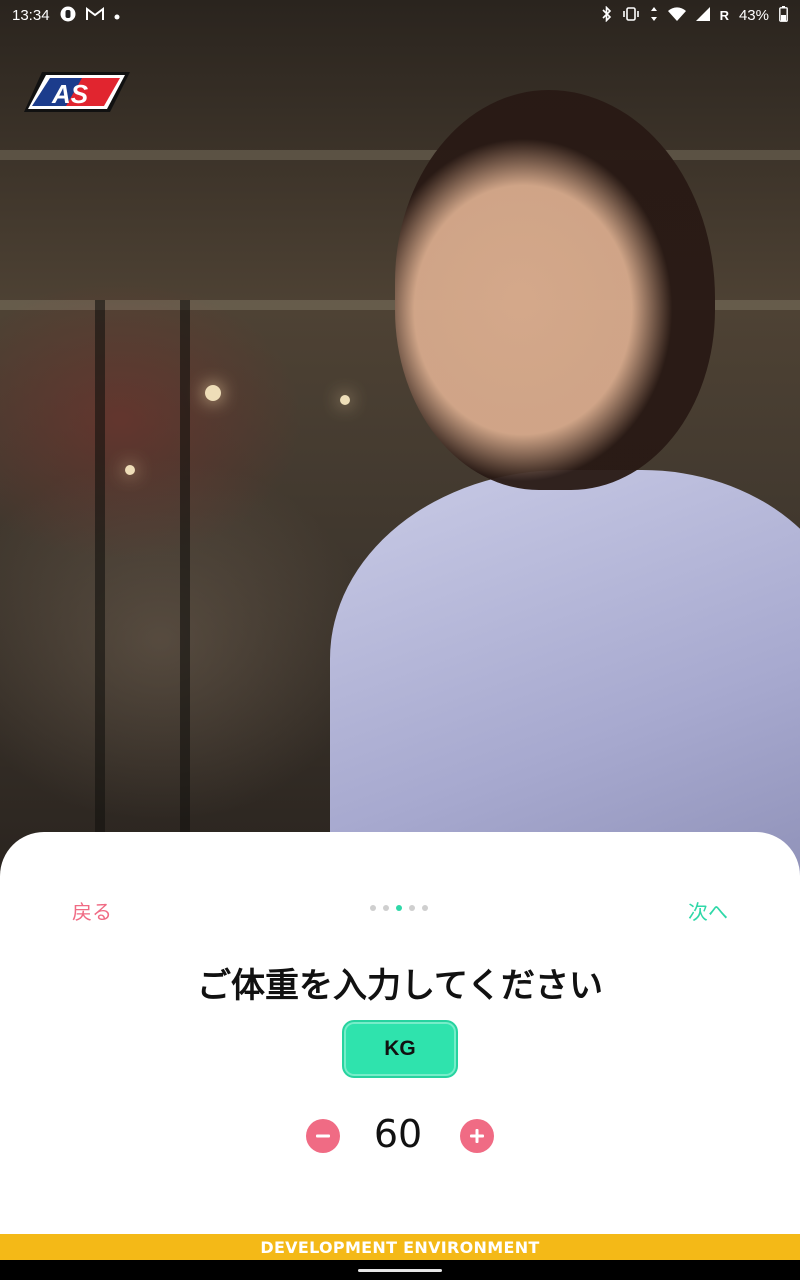 Image resolution: width=800 pixels, height=1280 pixels. I want to click on wifi-icon, so click(676, 15).